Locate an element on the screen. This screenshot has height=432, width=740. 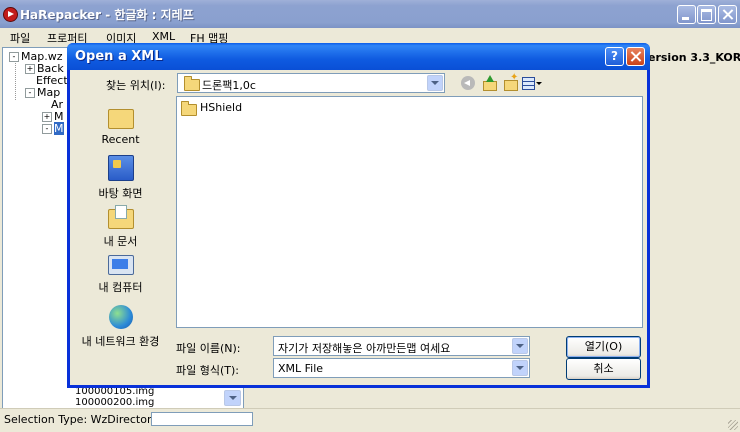
menu-xml: XML is located at coordinates (163, 36).